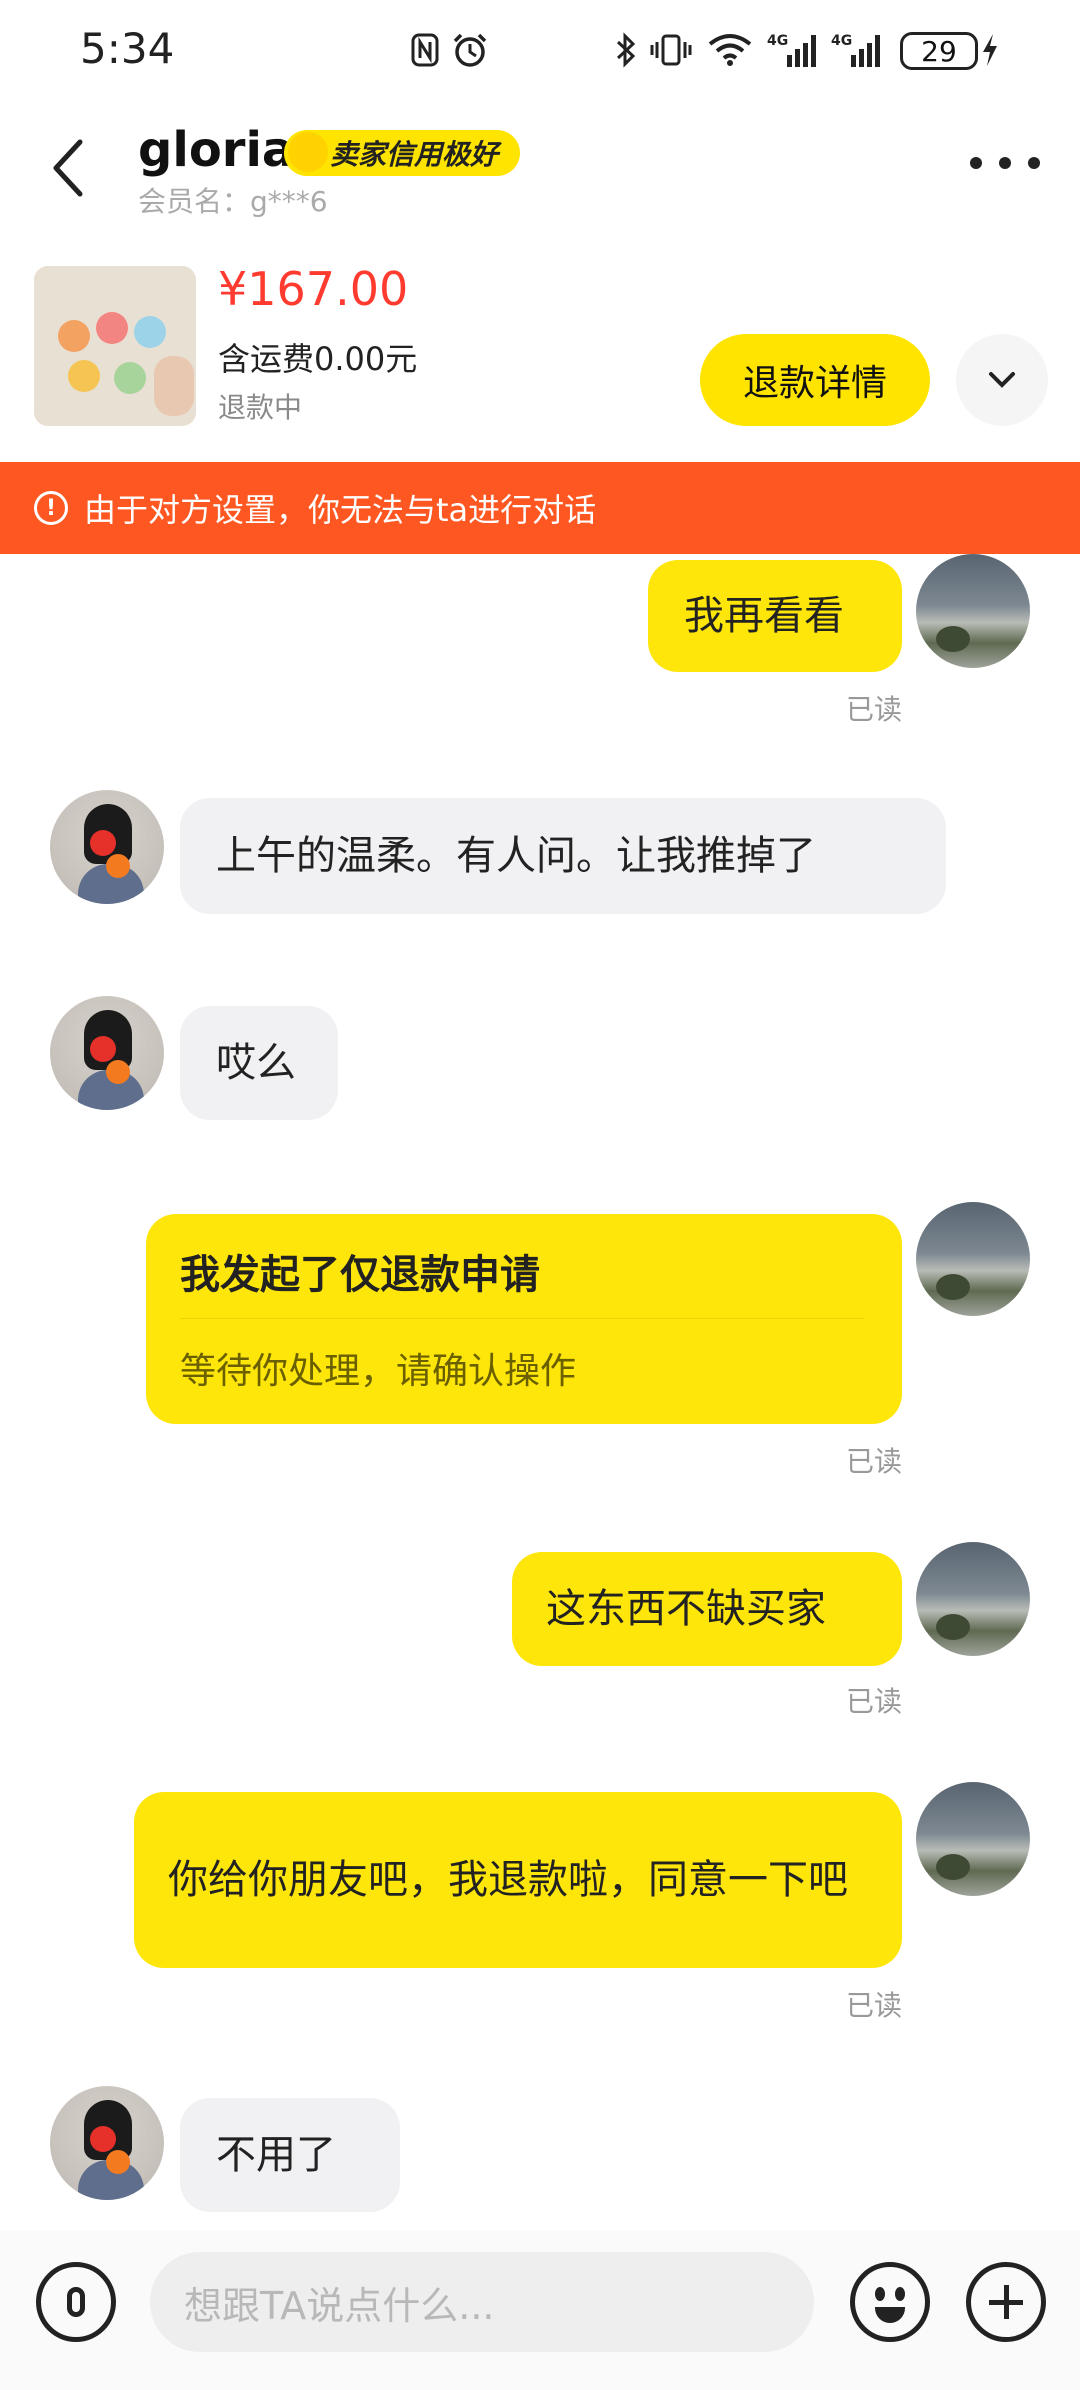 This screenshot has width=1080, height=2390. I want to click on plus-icon, so click(1006, 2302).